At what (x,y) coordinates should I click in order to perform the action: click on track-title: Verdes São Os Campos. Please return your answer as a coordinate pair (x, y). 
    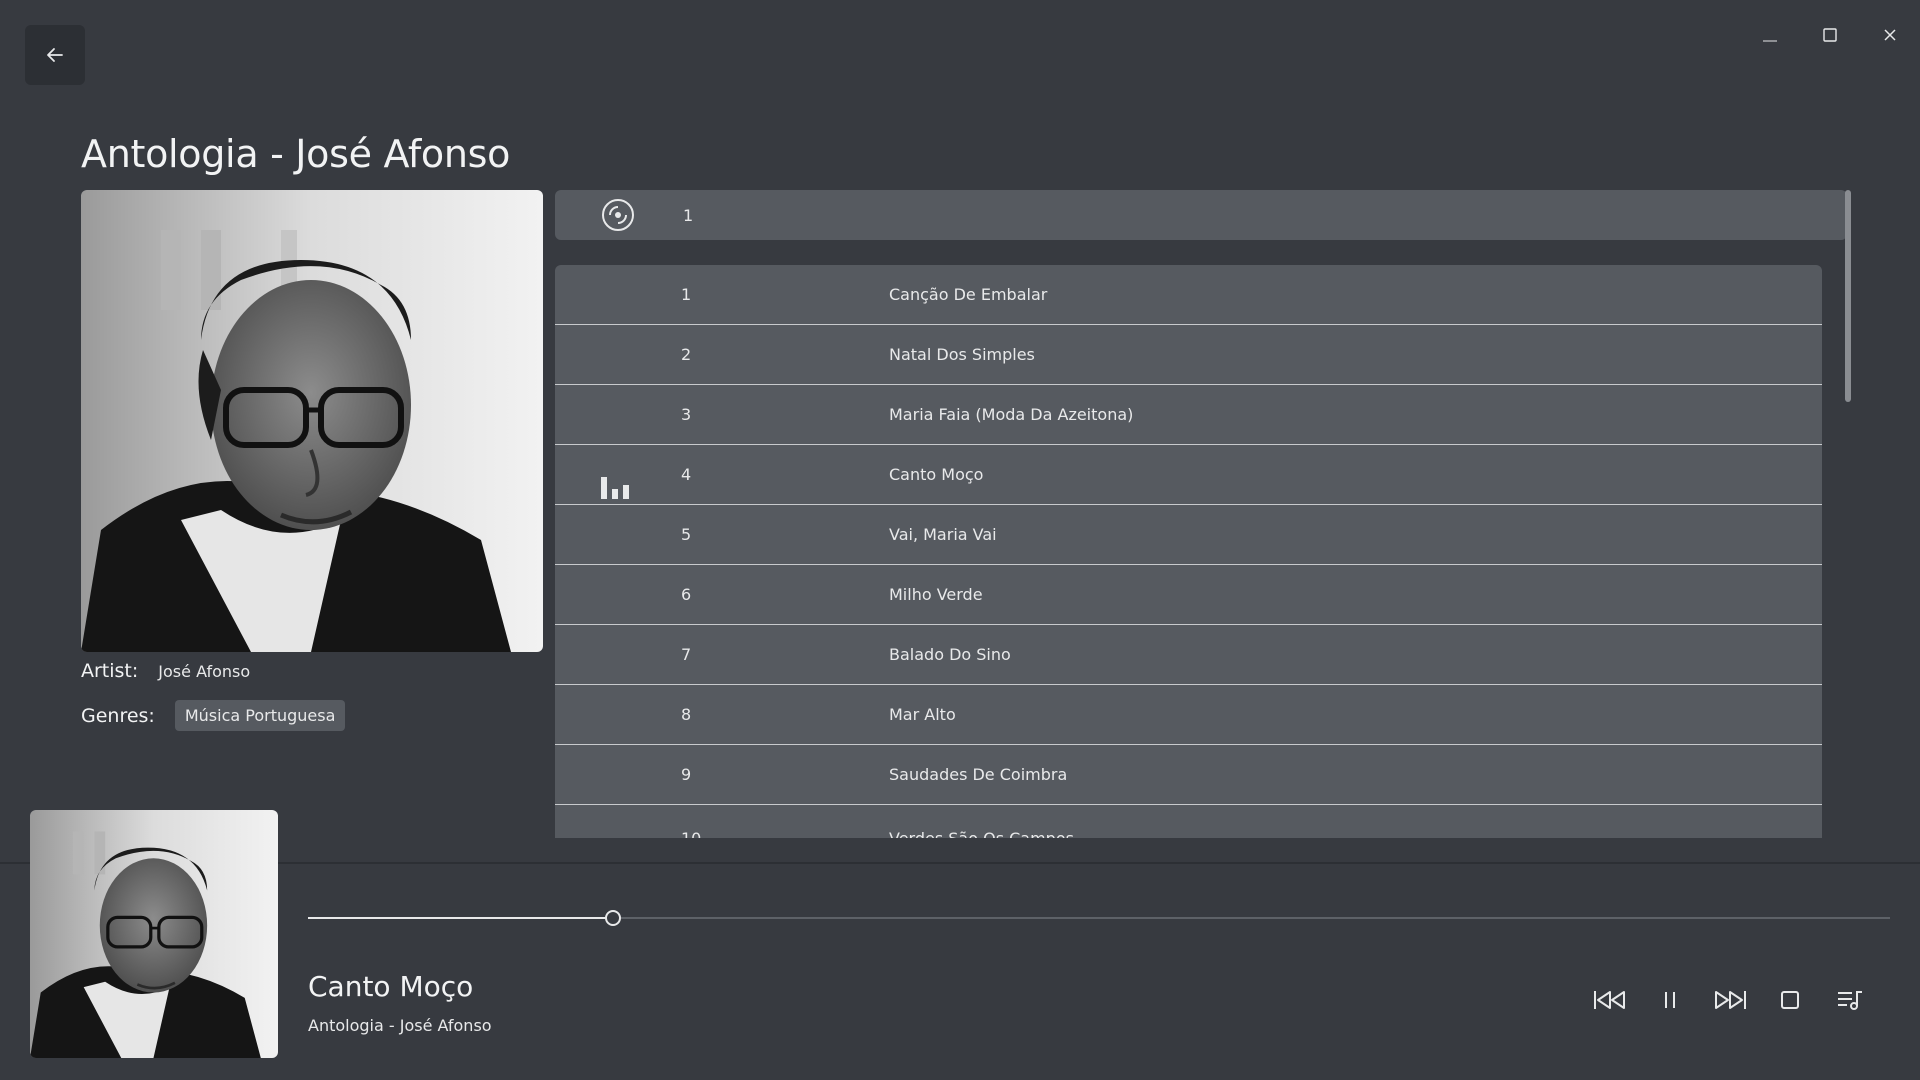
    Looking at the image, I should click on (981, 833).